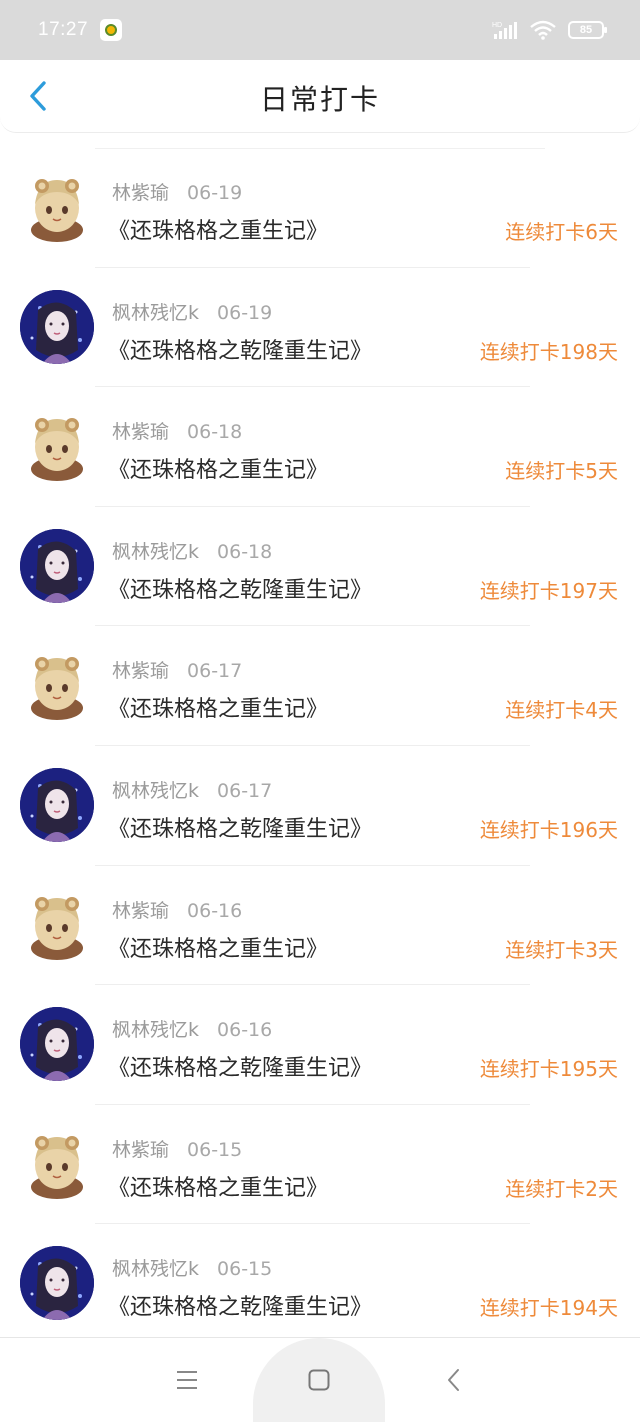 This screenshot has height=1422, width=640. I want to click on streak-label: 连续打卡2天, so click(561, 1188).